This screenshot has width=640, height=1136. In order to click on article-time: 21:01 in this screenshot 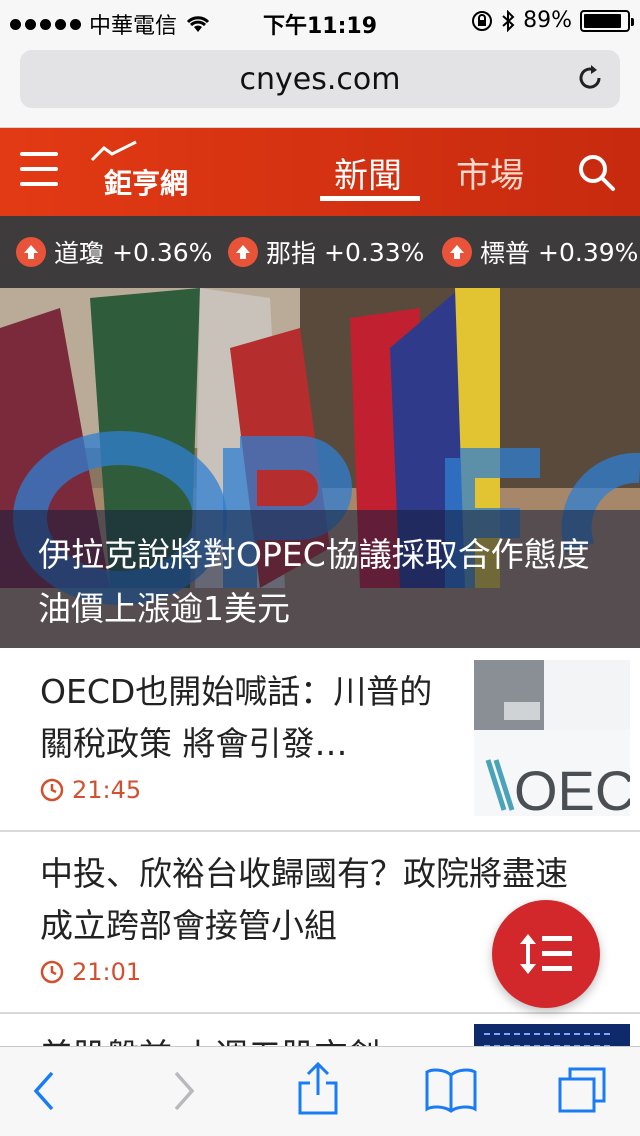, I will do `click(90, 972)`.